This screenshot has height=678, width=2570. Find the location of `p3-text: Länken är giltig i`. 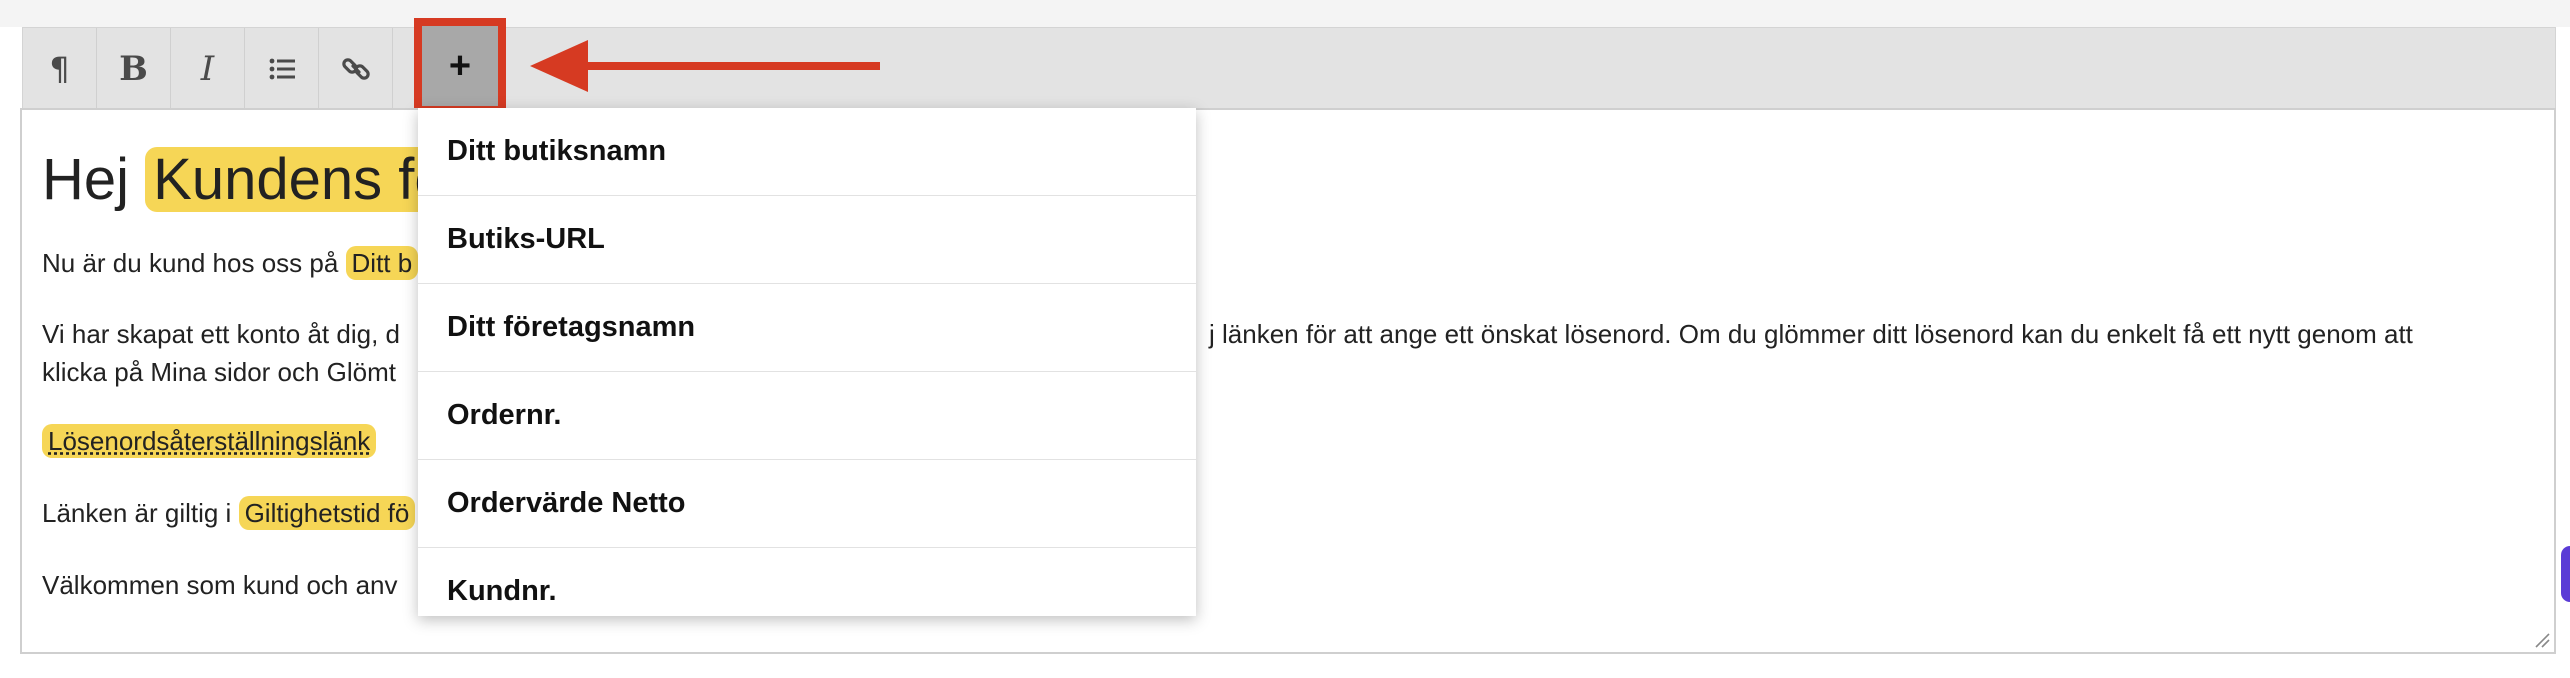

p3-text: Länken är giltig i is located at coordinates (140, 513).